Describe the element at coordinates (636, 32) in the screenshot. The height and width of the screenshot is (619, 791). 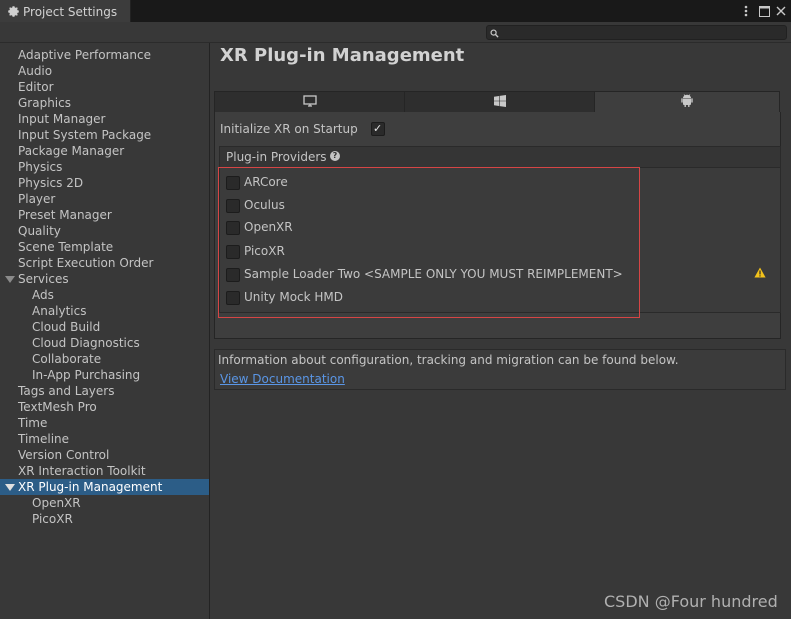
I see `search-input` at that location.